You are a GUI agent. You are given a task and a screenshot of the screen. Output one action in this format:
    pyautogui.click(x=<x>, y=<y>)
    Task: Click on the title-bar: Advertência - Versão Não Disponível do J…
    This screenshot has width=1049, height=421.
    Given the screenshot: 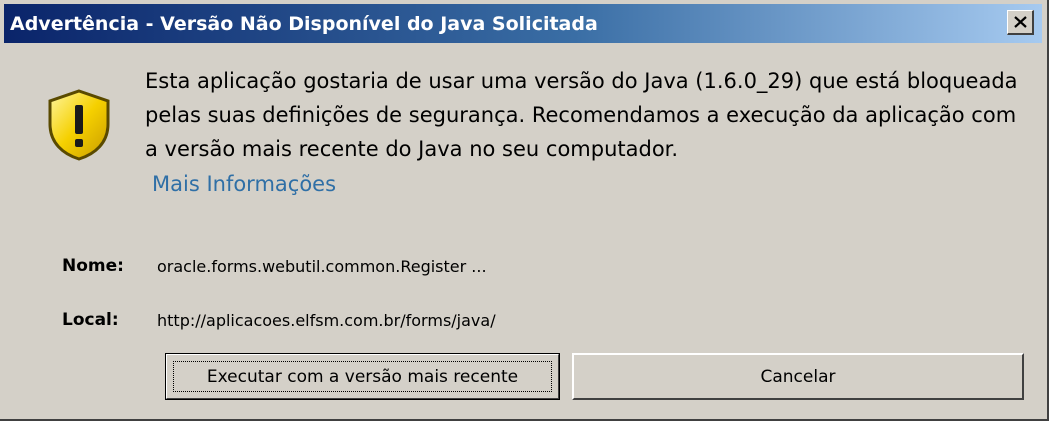 What is the action you would take?
    pyautogui.click(x=523, y=23)
    